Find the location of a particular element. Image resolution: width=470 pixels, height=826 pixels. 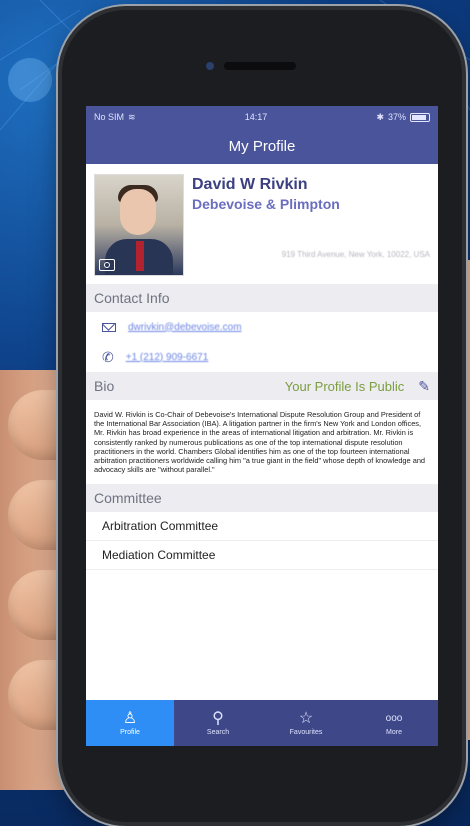

contact-header: Contact Info is located at coordinates (262, 298).